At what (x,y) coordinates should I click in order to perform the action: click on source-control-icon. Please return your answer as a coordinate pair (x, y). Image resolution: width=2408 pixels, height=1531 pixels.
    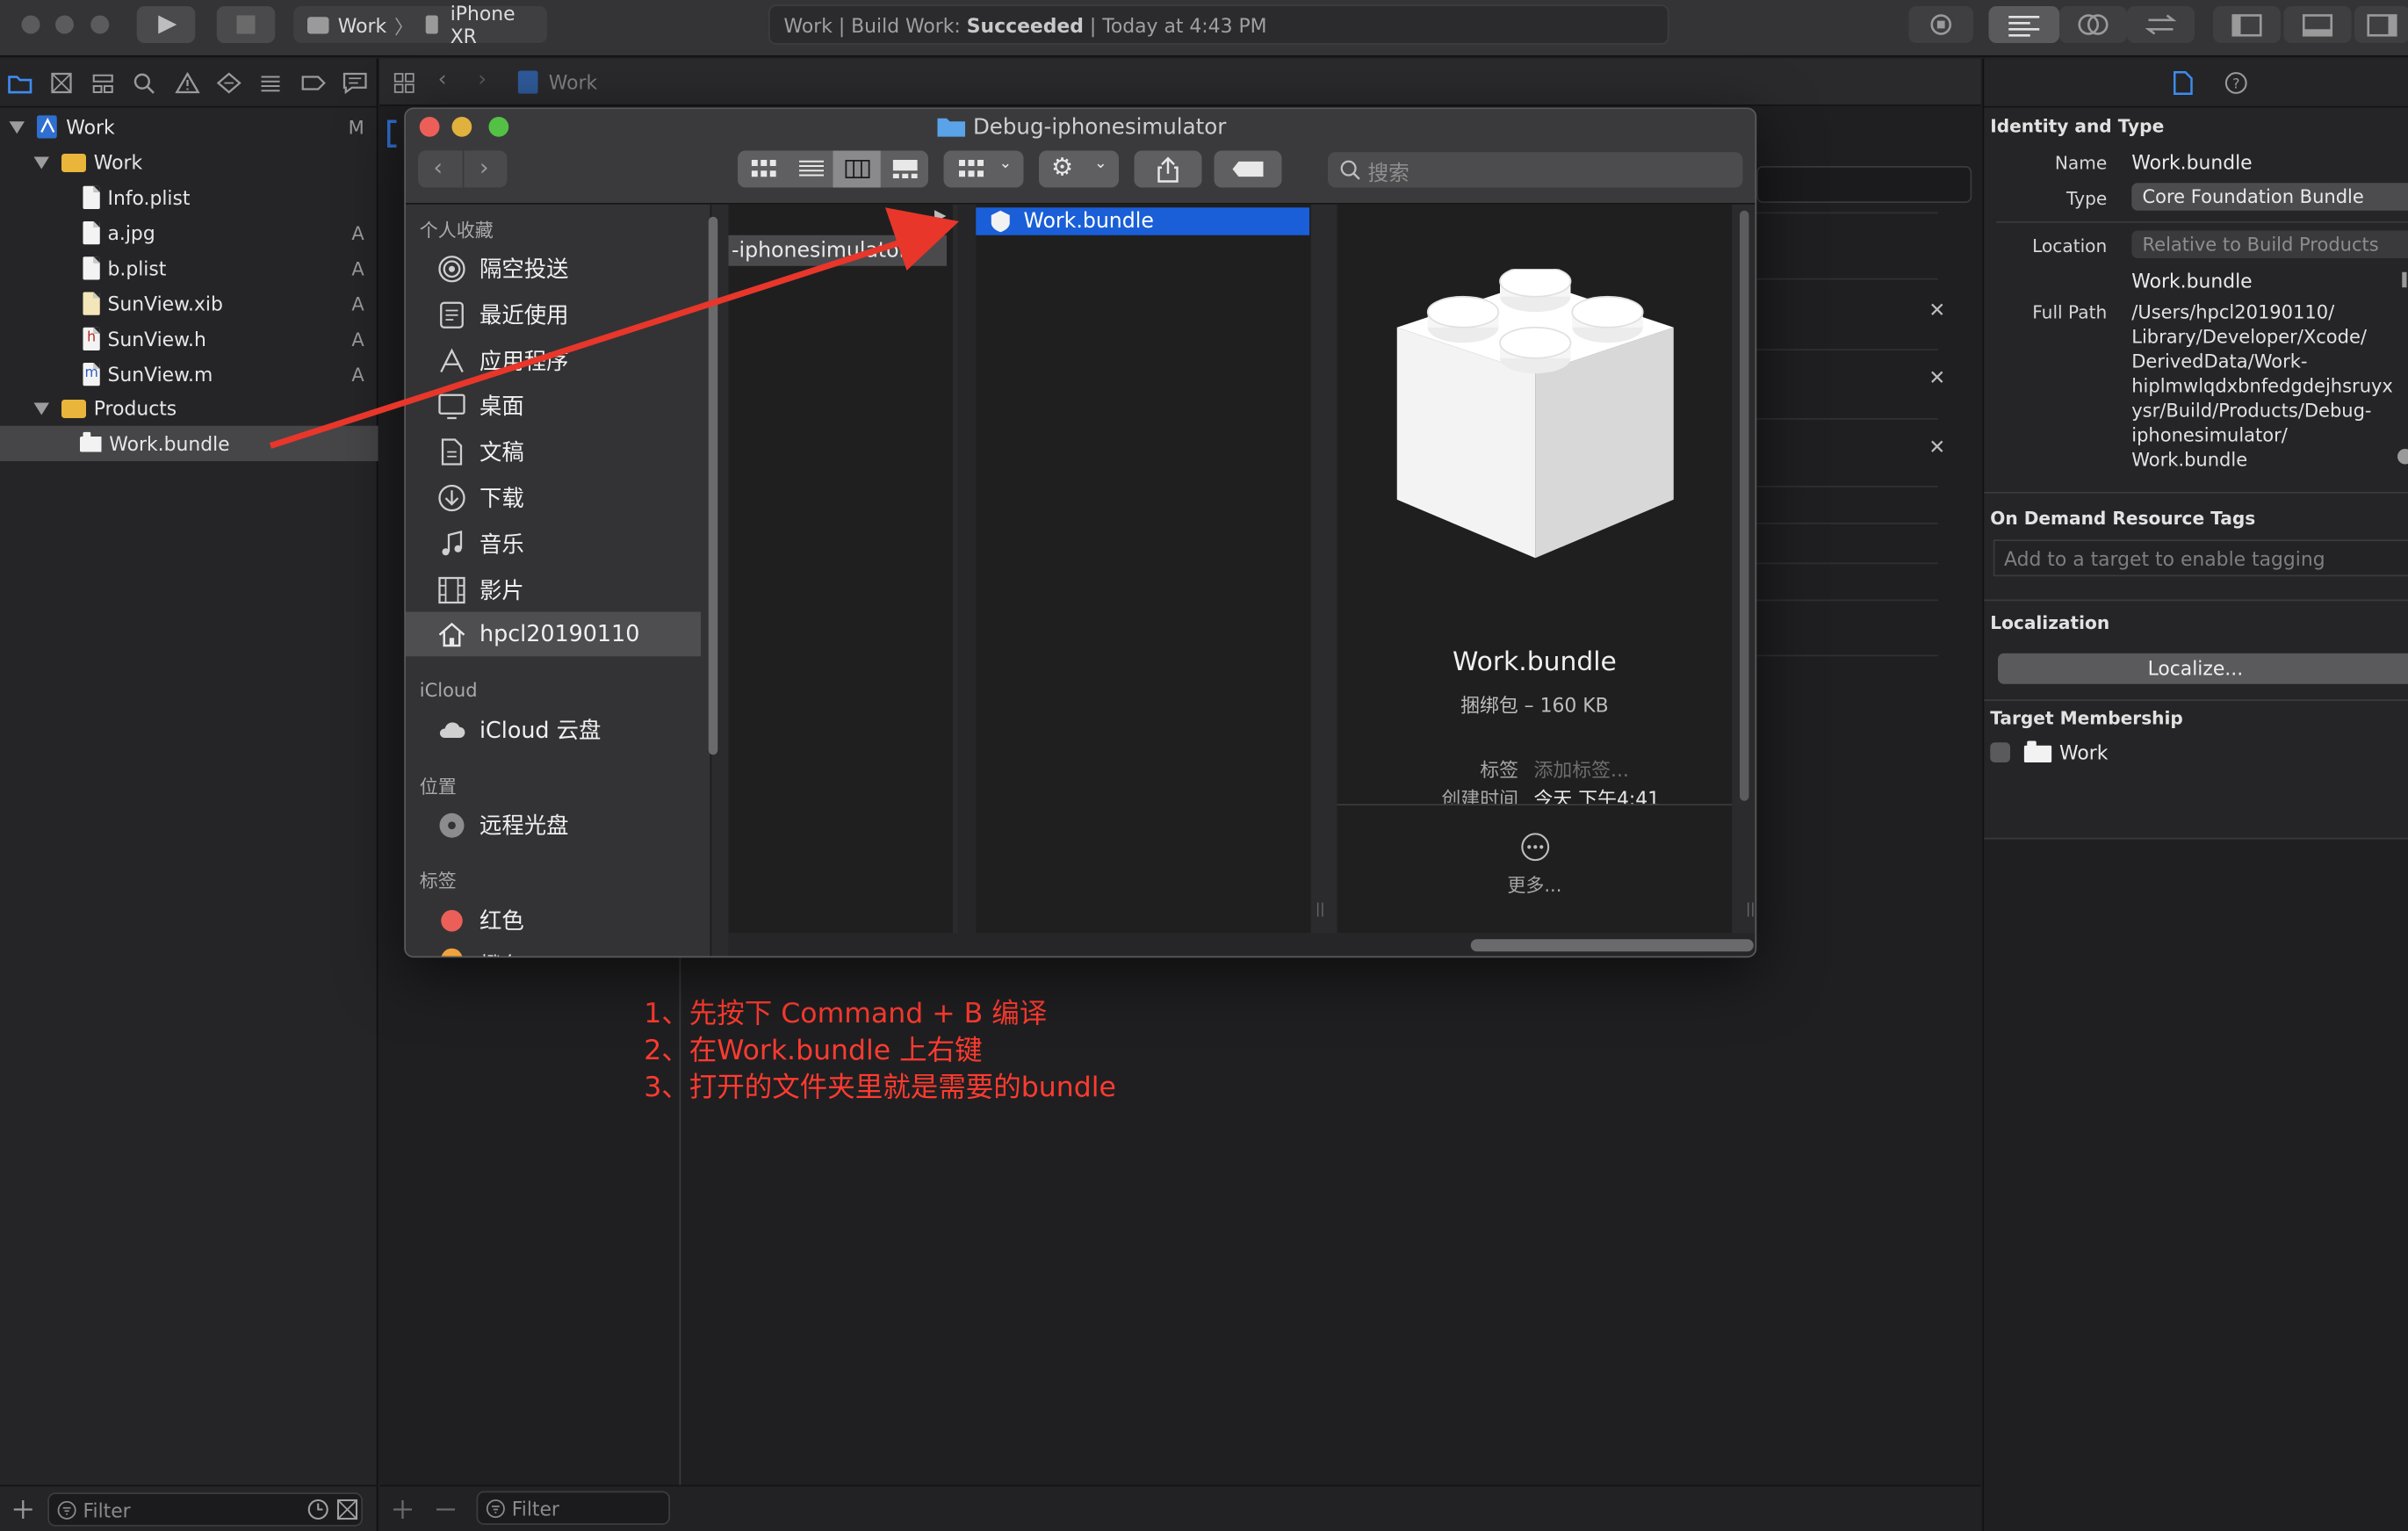
    Looking at the image, I should click on (61, 83).